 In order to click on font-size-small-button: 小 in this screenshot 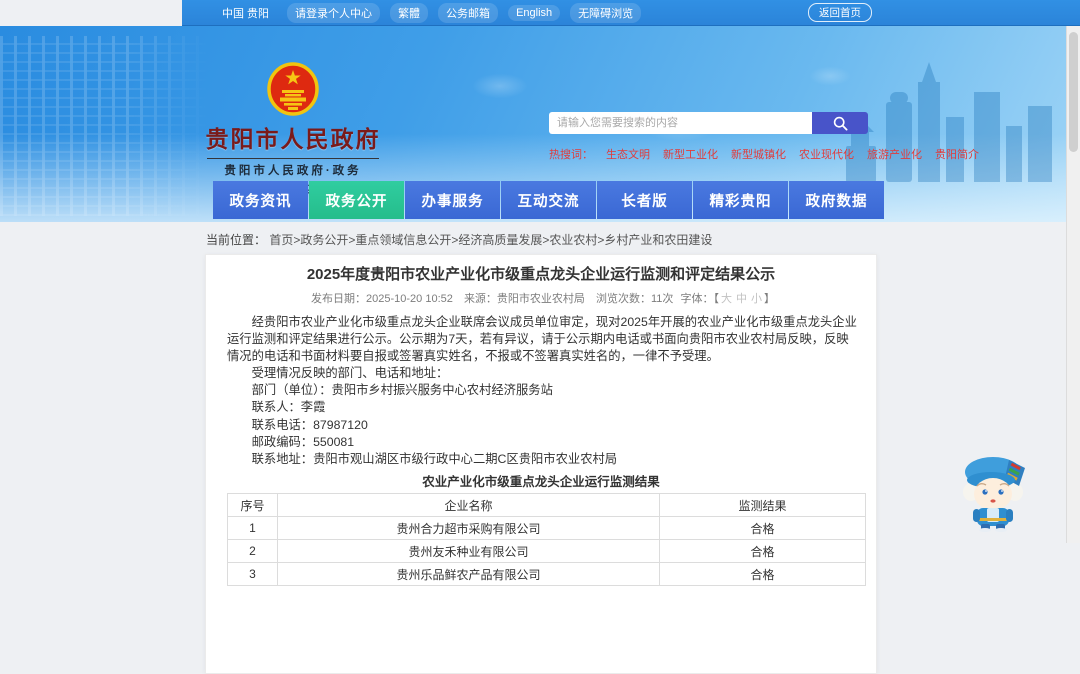, I will do `click(756, 299)`.